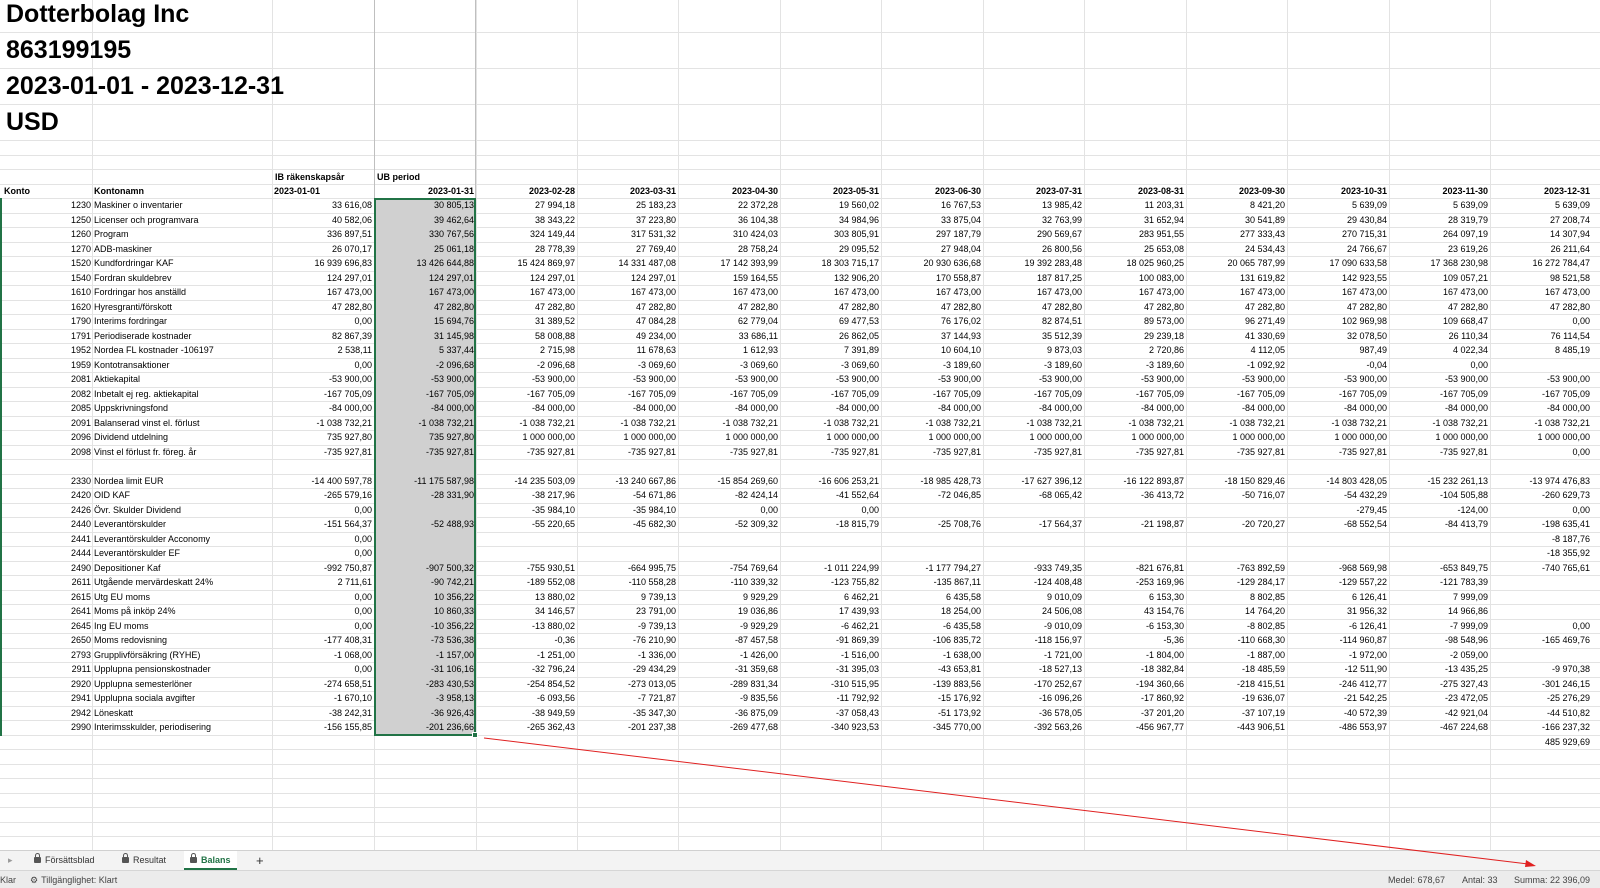 Image resolution: width=1600 pixels, height=888 pixels. I want to click on status-average: Medel: 678,67, so click(1417, 880).